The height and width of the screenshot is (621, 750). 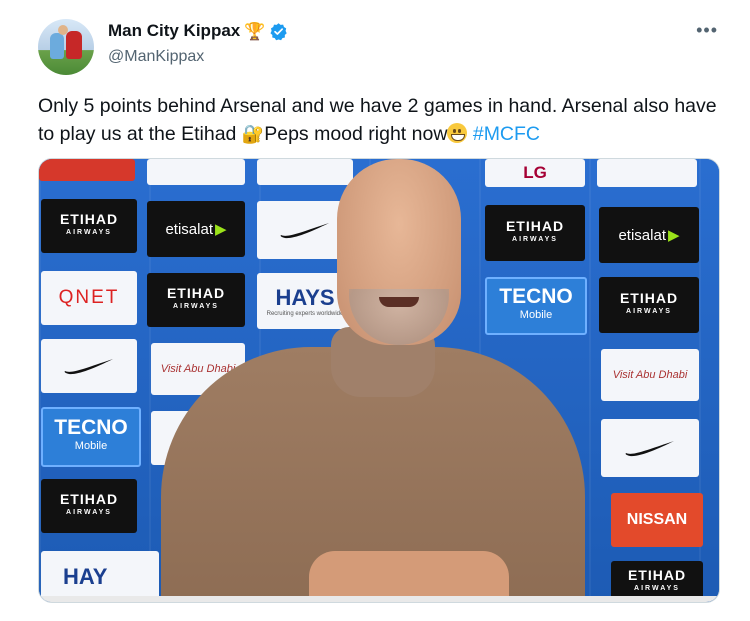 I want to click on trophy-icon: 🏆, so click(x=255, y=31).